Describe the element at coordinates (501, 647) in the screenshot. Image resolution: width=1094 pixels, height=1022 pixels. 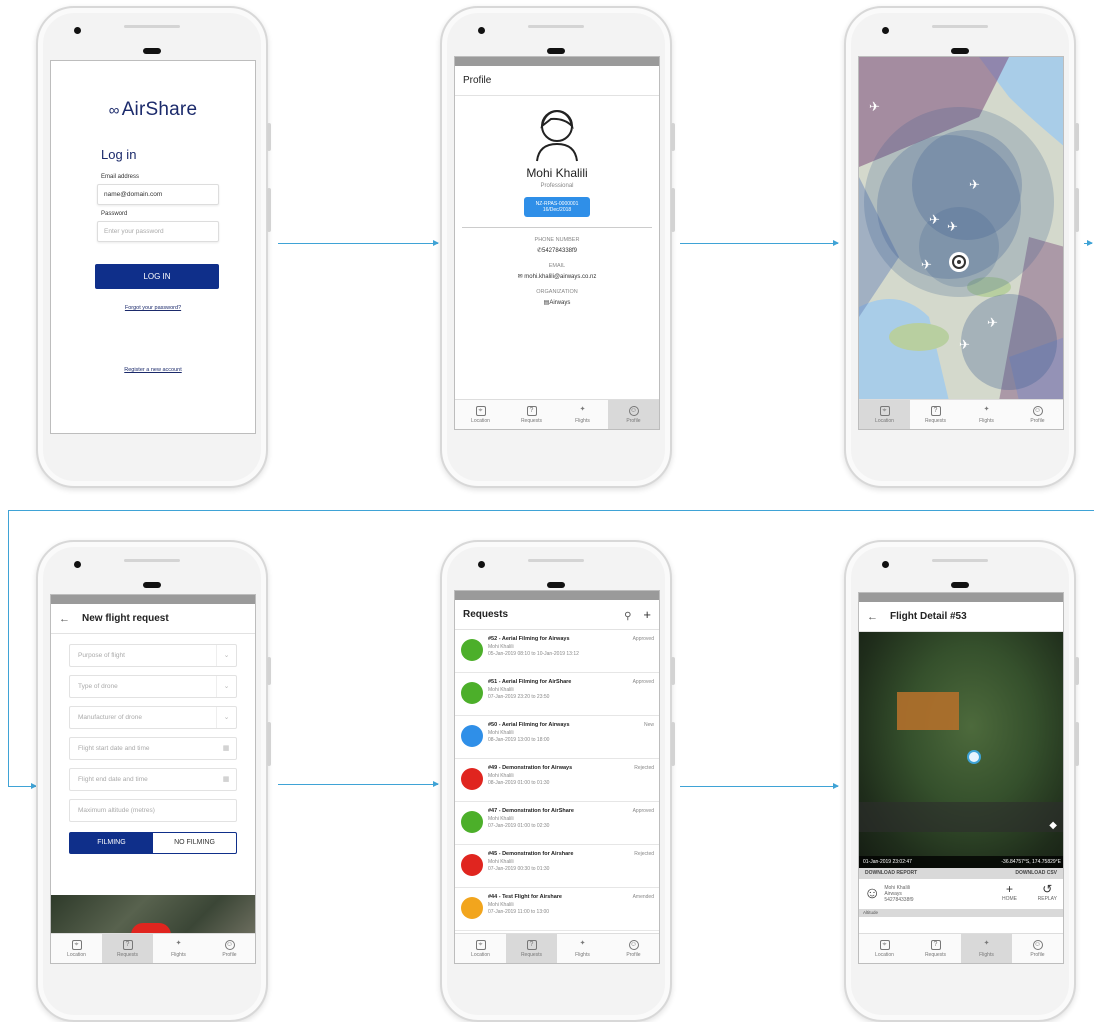
I see `request-user: Mohi Khalili` at that location.